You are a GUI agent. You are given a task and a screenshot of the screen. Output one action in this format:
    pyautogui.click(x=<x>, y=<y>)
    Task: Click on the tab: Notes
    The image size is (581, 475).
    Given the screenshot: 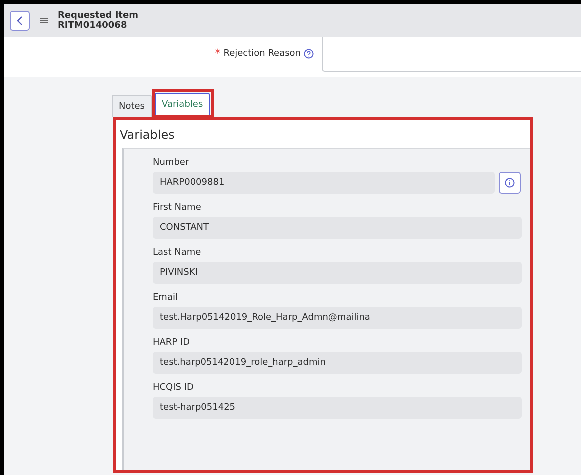 What is the action you would take?
    pyautogui.click(x=132, y=106)
    